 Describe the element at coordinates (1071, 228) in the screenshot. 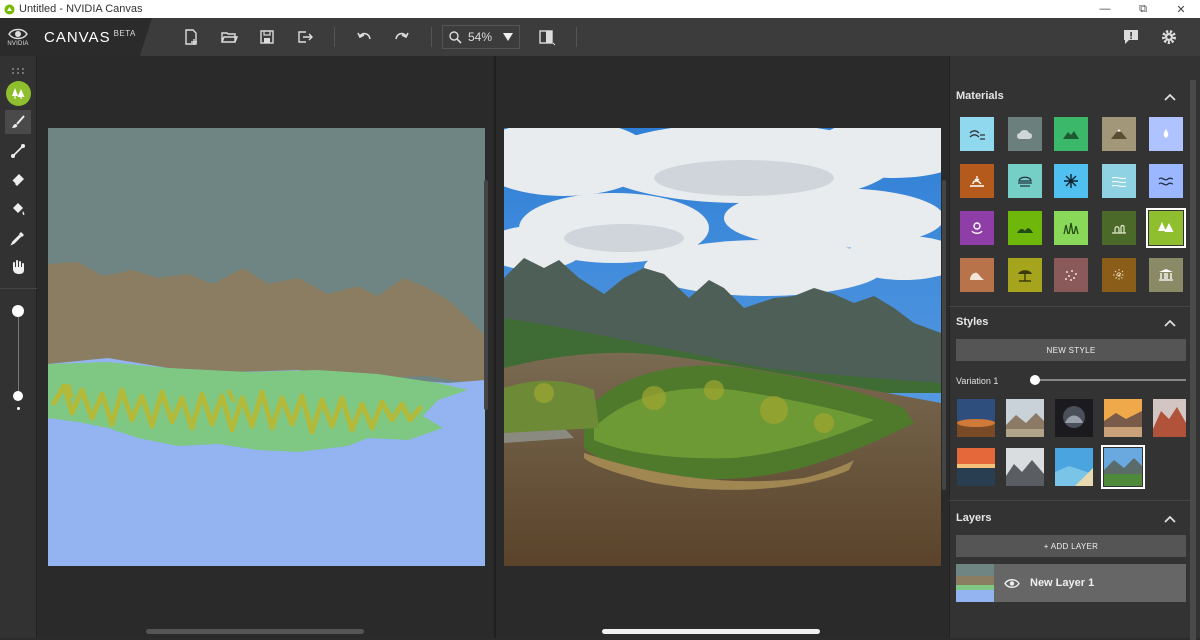

I see `material-tall-grass` at that location.